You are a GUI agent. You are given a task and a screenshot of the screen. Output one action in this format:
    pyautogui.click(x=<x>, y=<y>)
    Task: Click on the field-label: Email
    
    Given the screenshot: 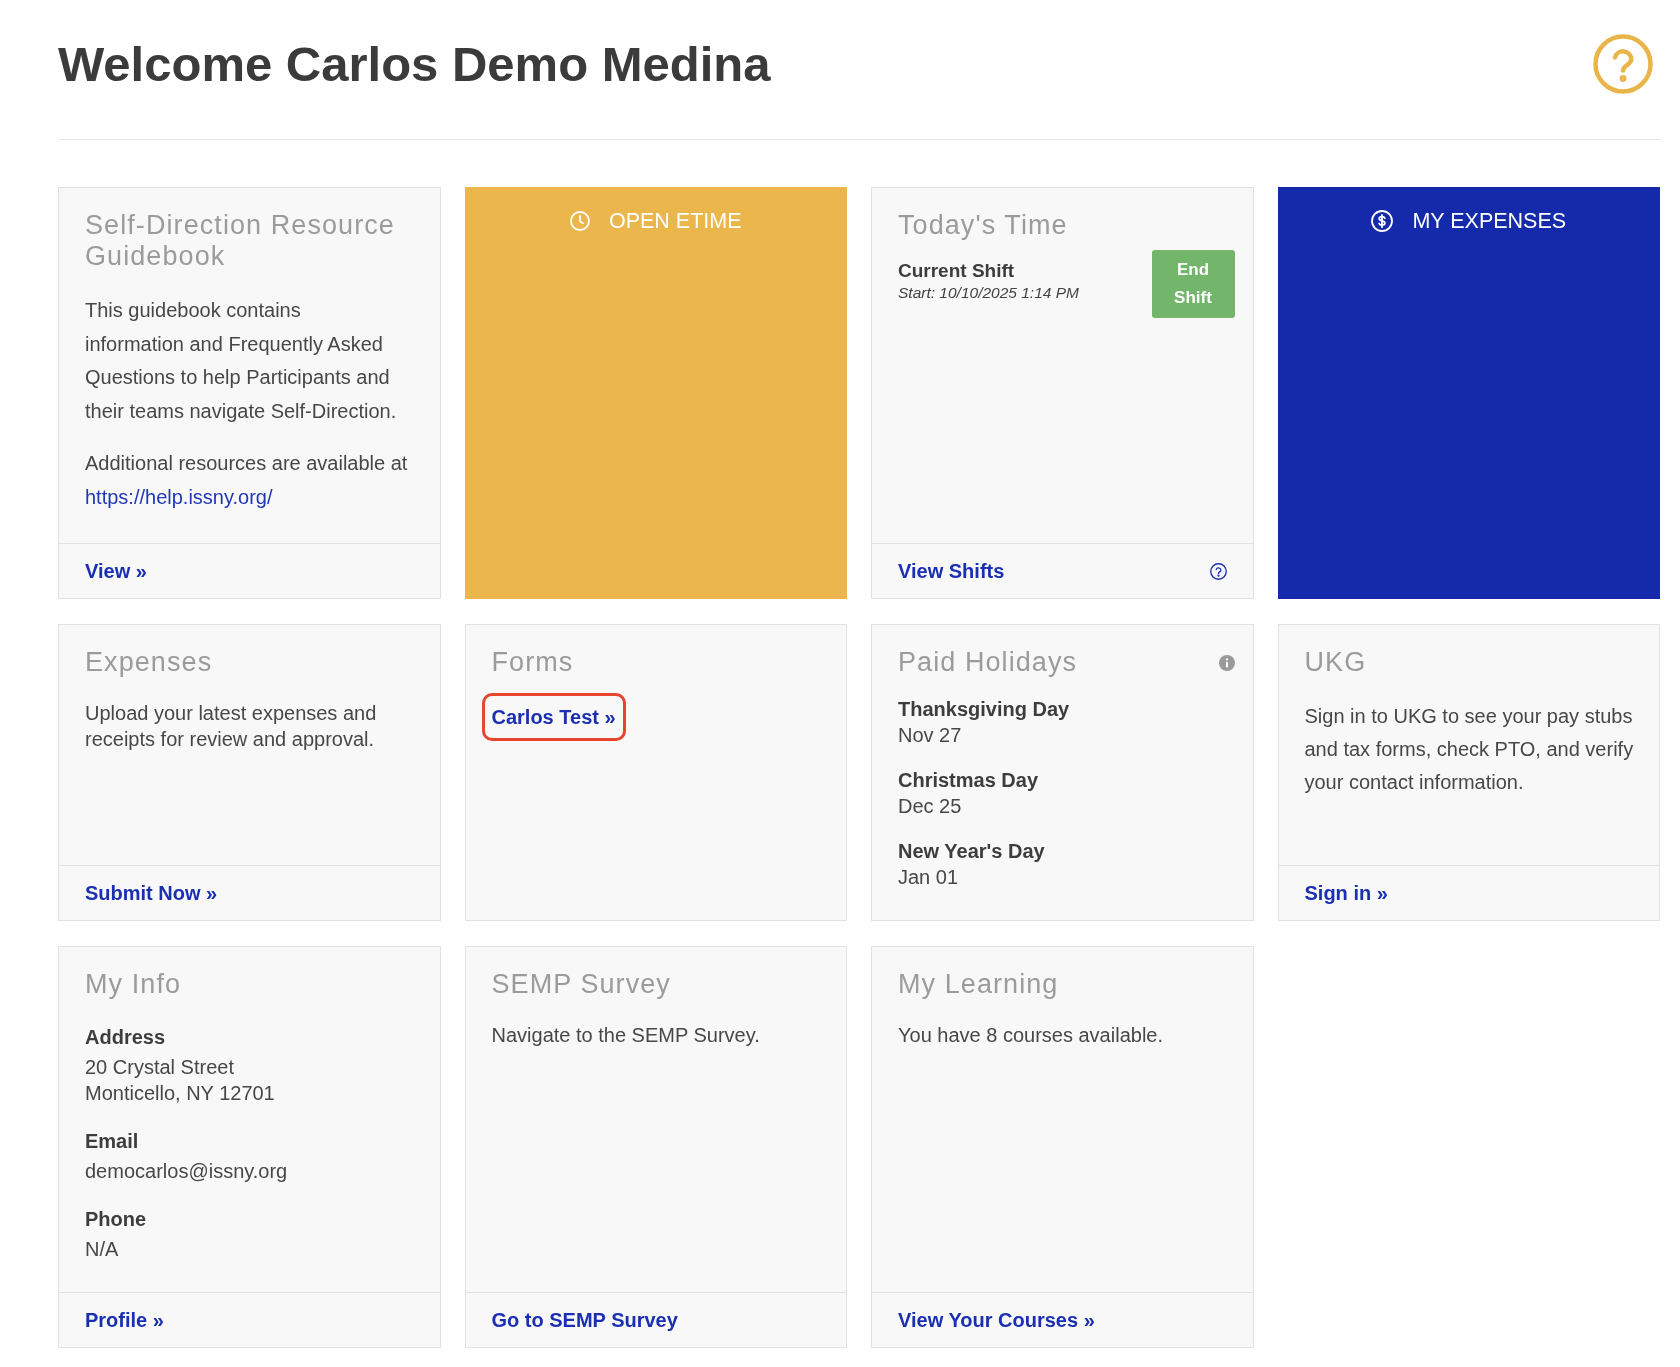 What is the action you would take?
    pyautogui.click(x=112, y=1141)
    